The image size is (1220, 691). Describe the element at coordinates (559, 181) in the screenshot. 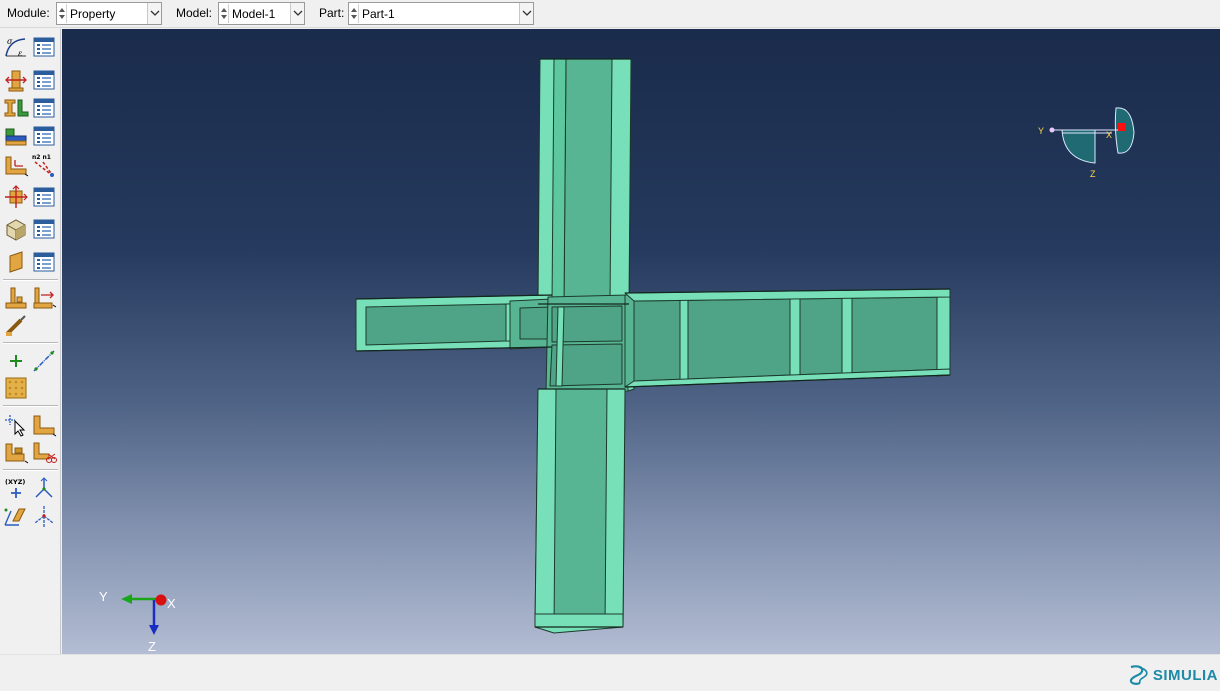

I see `column-upper-inner-edge` at that location.